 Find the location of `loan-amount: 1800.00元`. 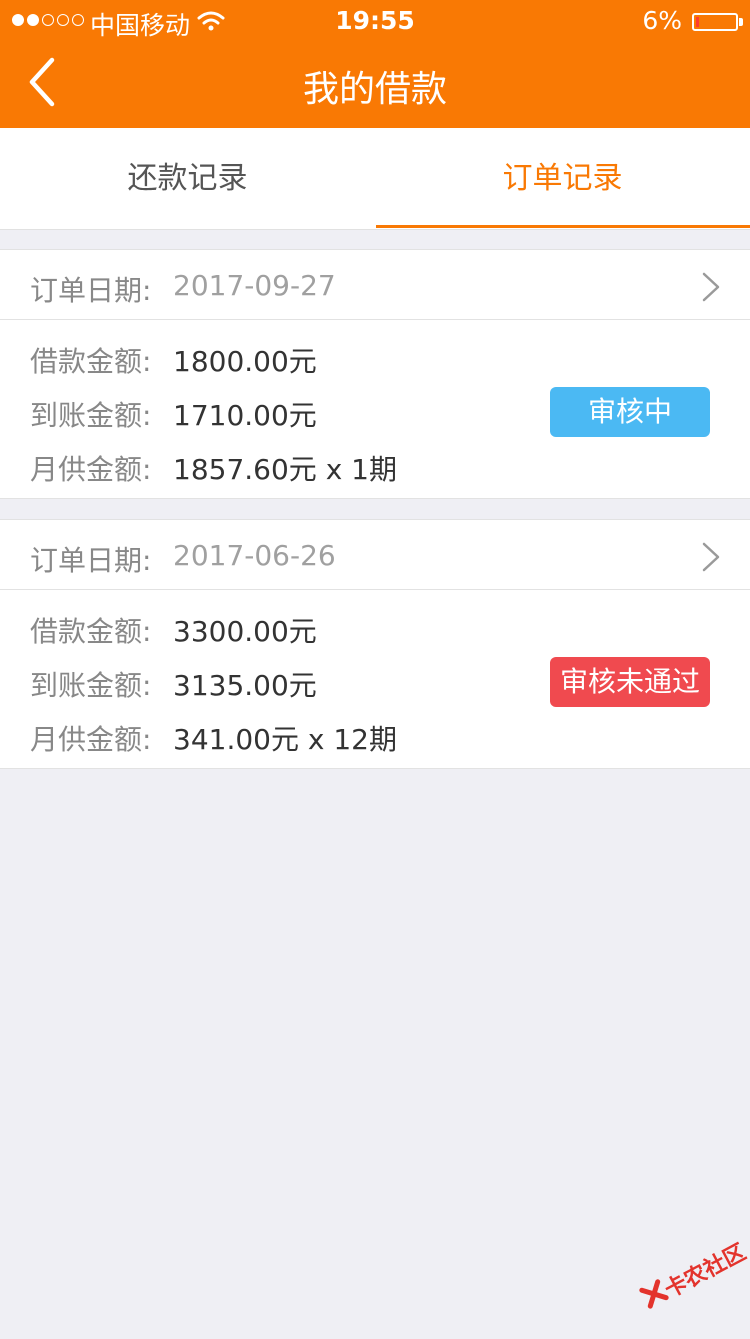

loan-amount: 1800.00元 is located at coordinates (245, 361).